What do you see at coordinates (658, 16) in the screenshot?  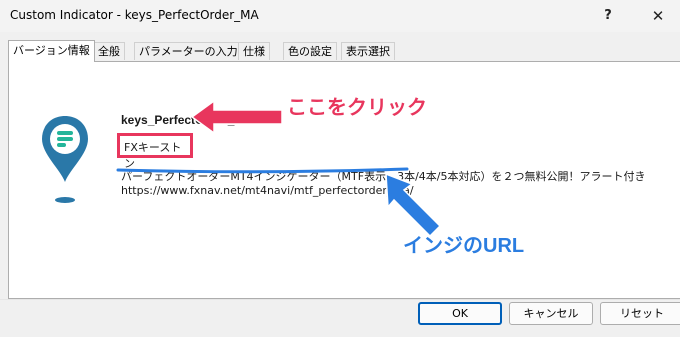 I see `close-button: ✕` at bounding box center [658, 16].